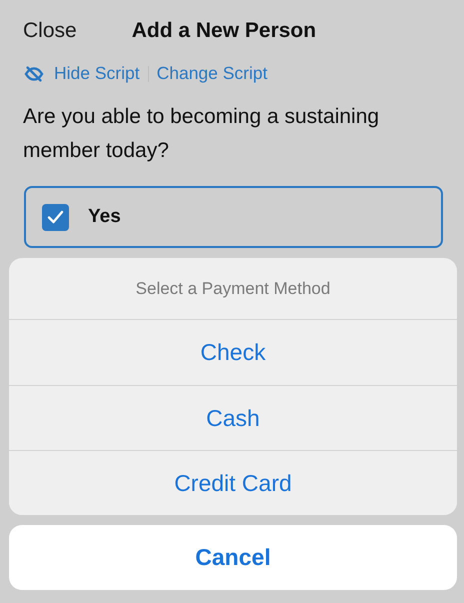  Describe the element at coordinates (104, 217) in the screenshot. I see `answer-label: Yes` at that location.